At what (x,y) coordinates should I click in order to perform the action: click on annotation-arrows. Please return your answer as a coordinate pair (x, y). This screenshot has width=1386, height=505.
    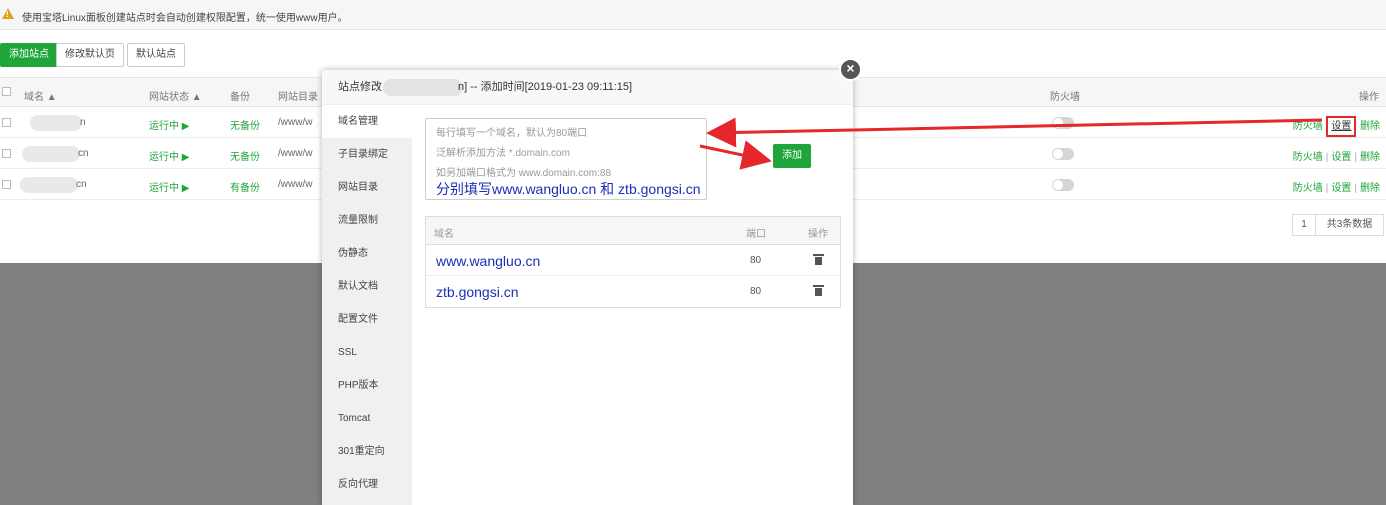
    Looking at the image, I should click on (1011, 143).